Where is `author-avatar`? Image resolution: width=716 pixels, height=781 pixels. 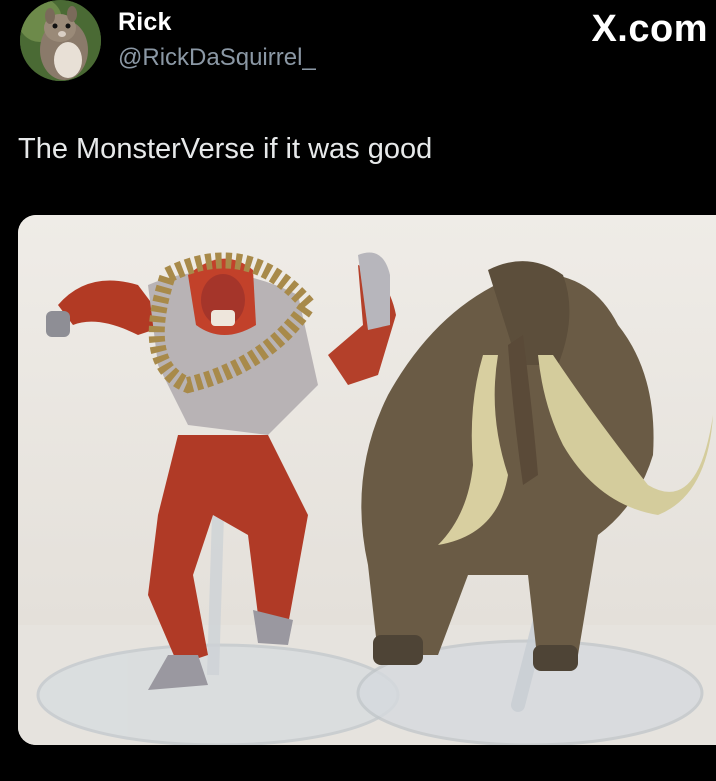 author-avatar is located at coordinates (60, 40).